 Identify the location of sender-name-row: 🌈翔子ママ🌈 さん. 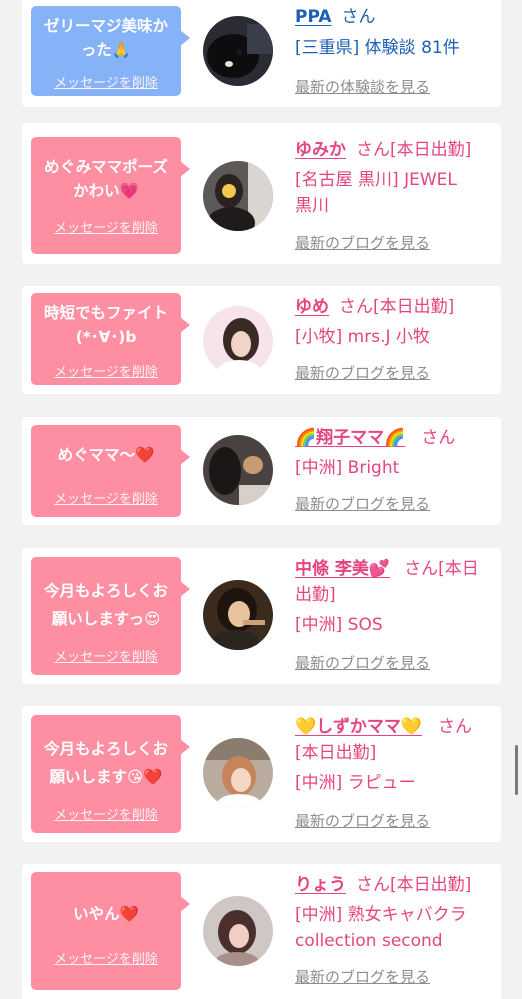
(395, 438).